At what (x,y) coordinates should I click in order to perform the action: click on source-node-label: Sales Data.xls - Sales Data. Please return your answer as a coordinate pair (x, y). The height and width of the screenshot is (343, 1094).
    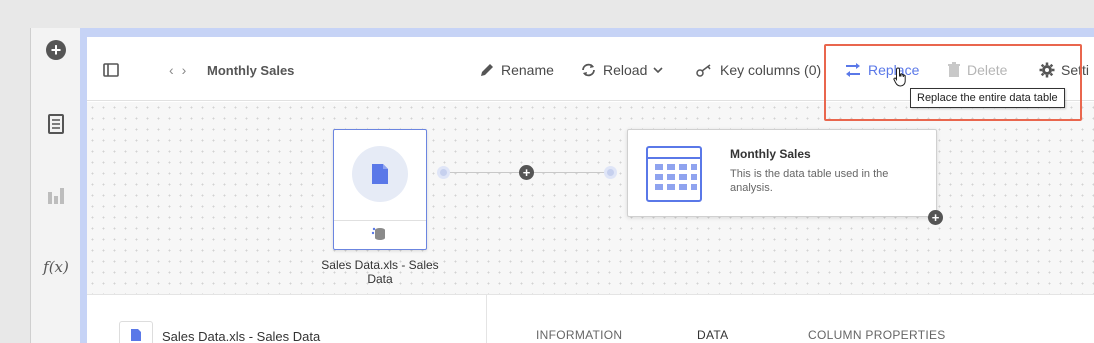
    Looking at the image, I should click on (380, 272).